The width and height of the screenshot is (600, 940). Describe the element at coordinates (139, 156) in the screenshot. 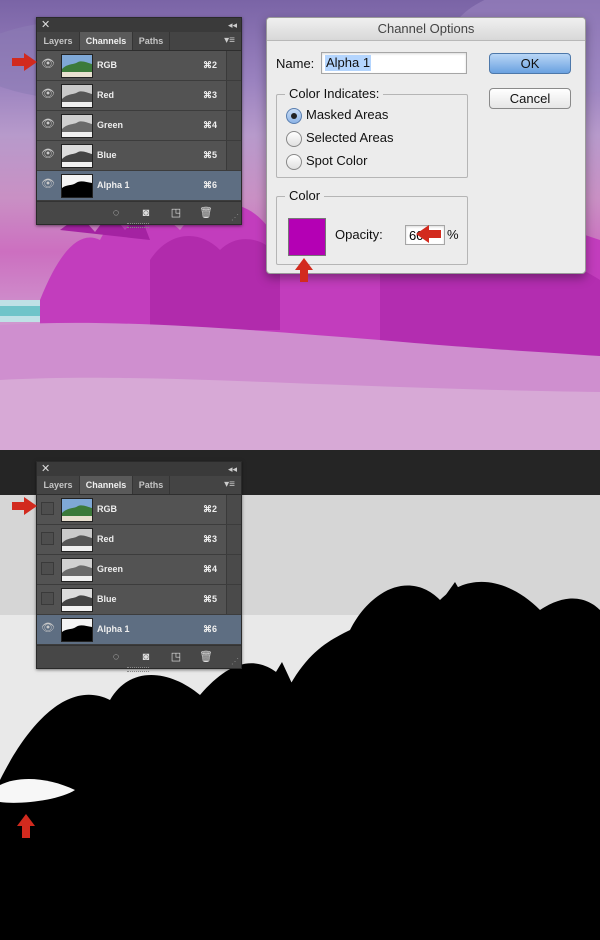

I see `channel-row-blue: 👁 Blue ⌘5` at that location.